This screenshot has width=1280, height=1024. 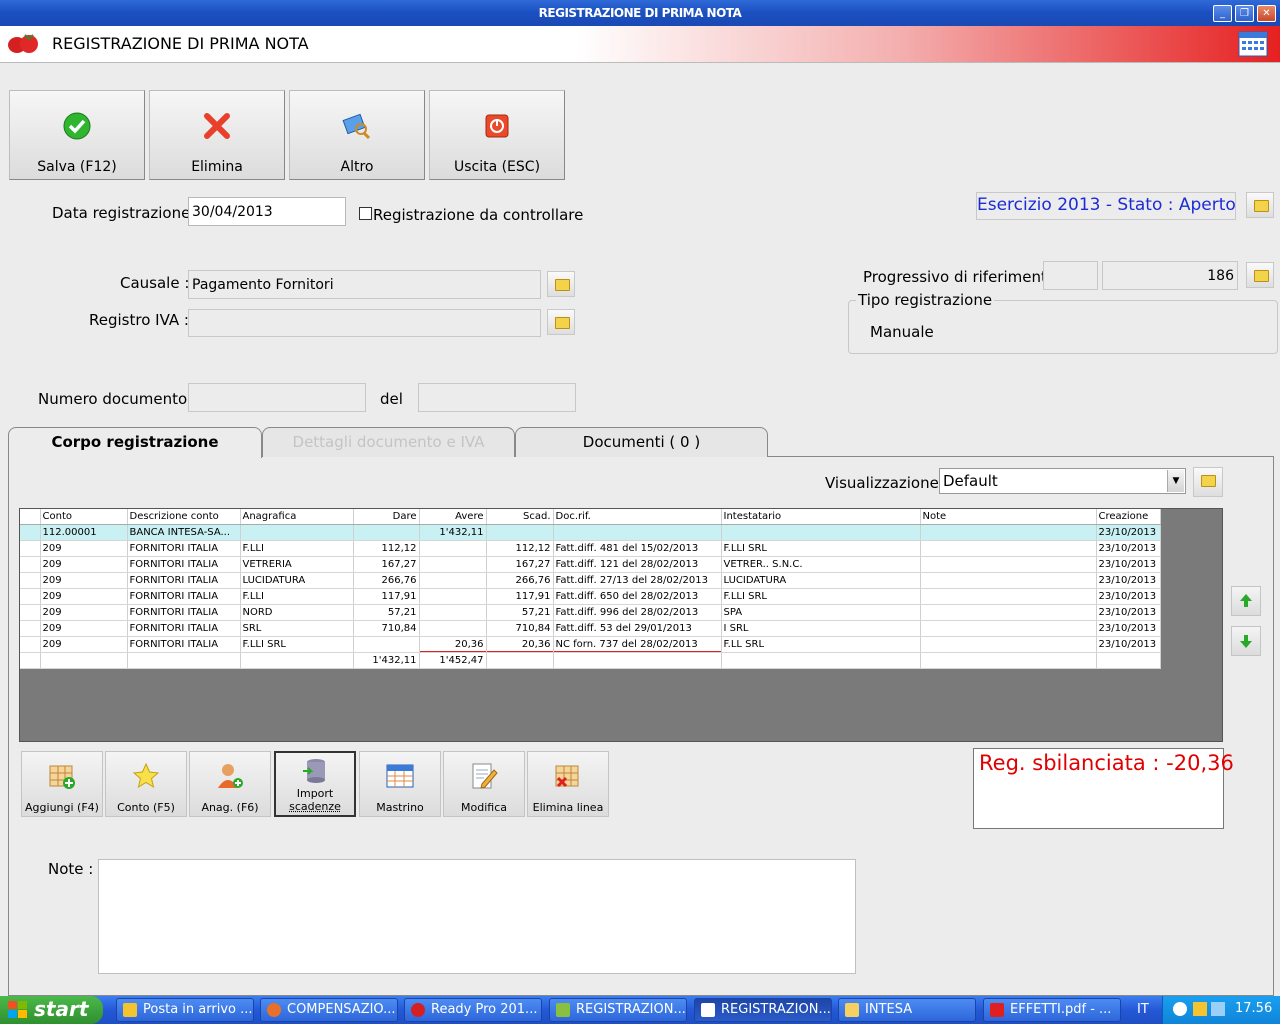 I want to click on save-button: Salva (F12), so click(x=77, y=135).